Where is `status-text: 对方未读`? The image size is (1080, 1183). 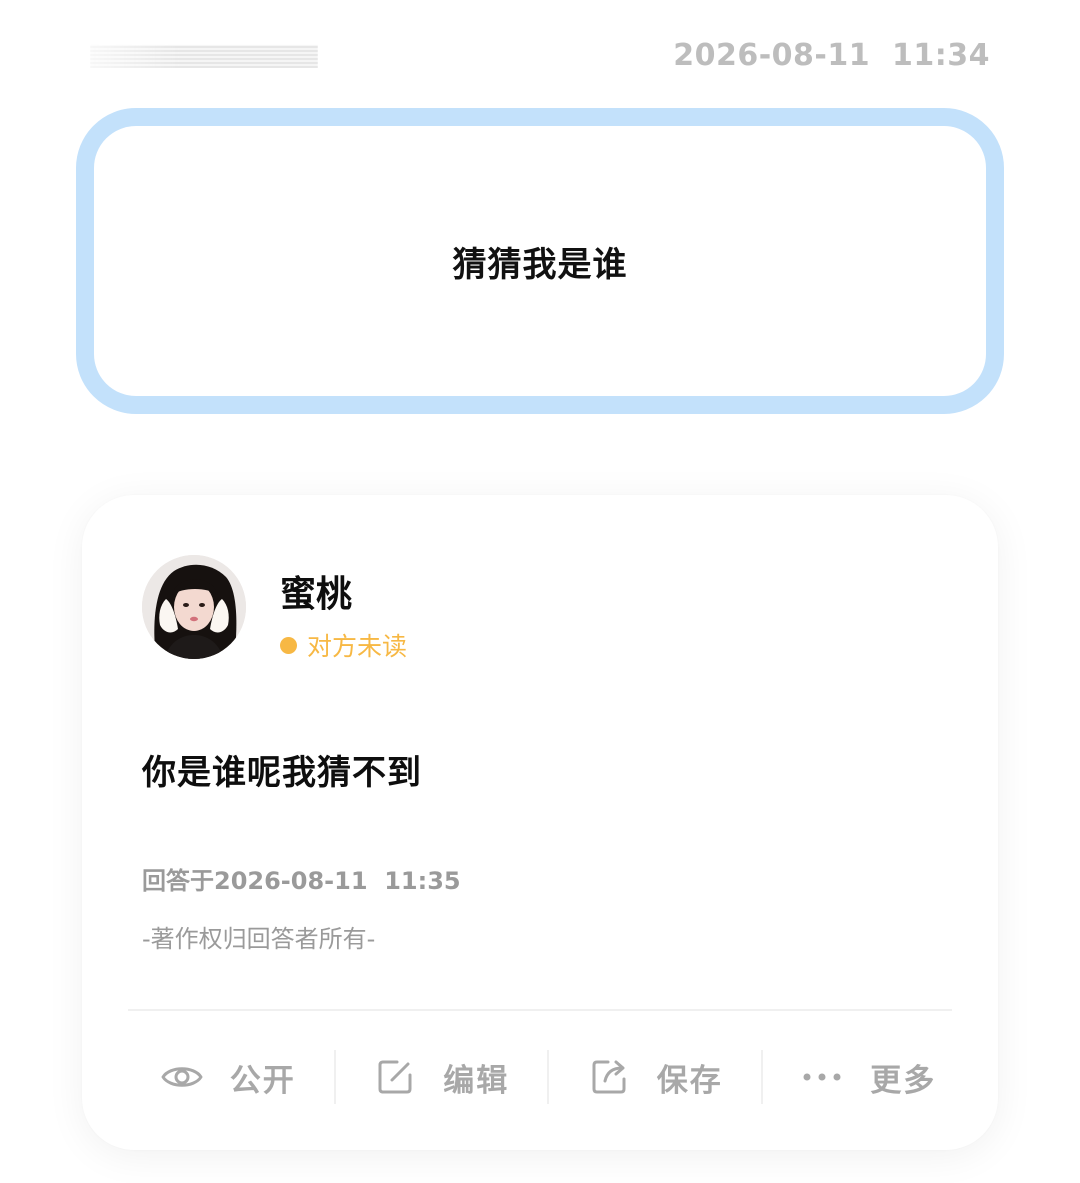 status-text: 对方未读 is located at coordinates (357, 646).